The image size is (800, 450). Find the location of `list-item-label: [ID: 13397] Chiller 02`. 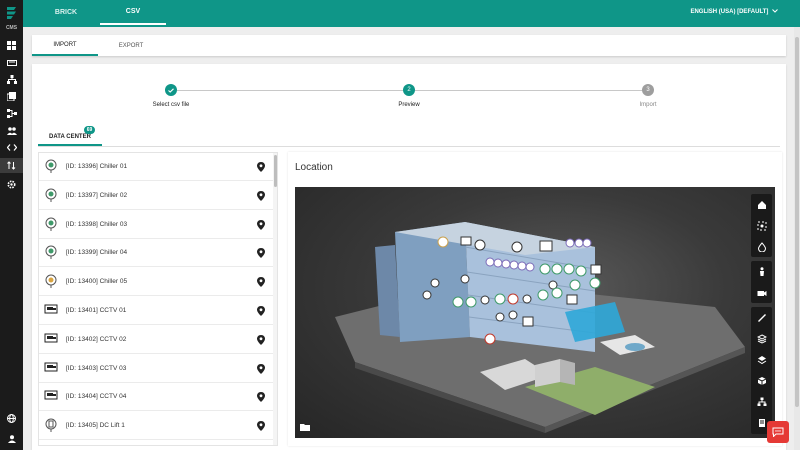

list-item-label: [ID: 13397] Chiller 02 is located at coordinates (97, 195).